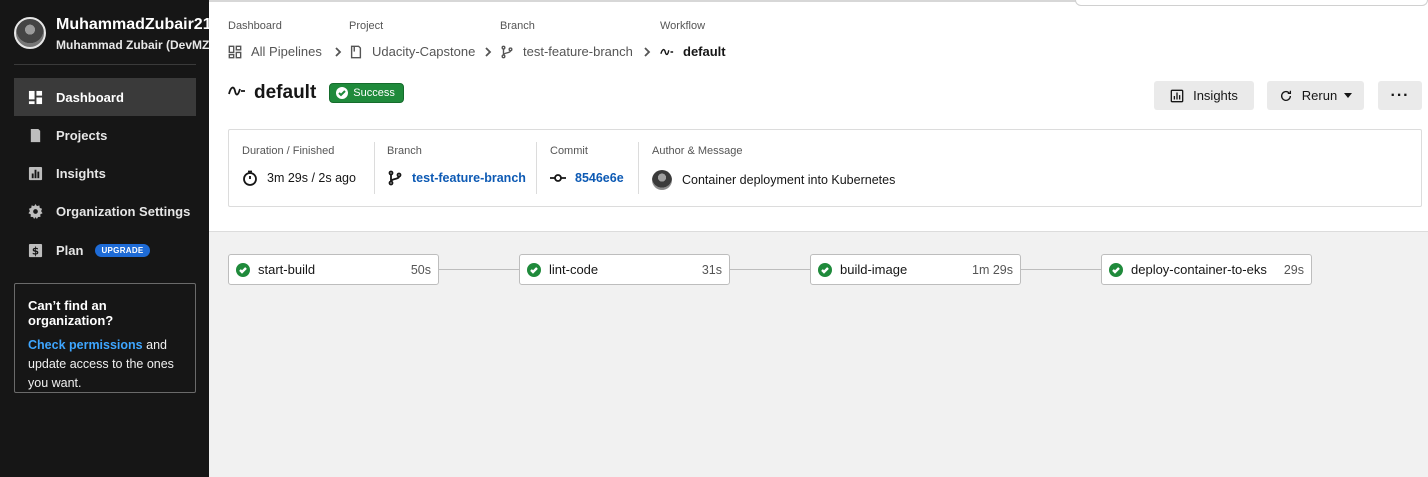 This screenshot has width=1428, height=477. What do you see at coordinates (250, 178) in the screenshot?
I see `timer-icon` at bounding box center [250, 178].